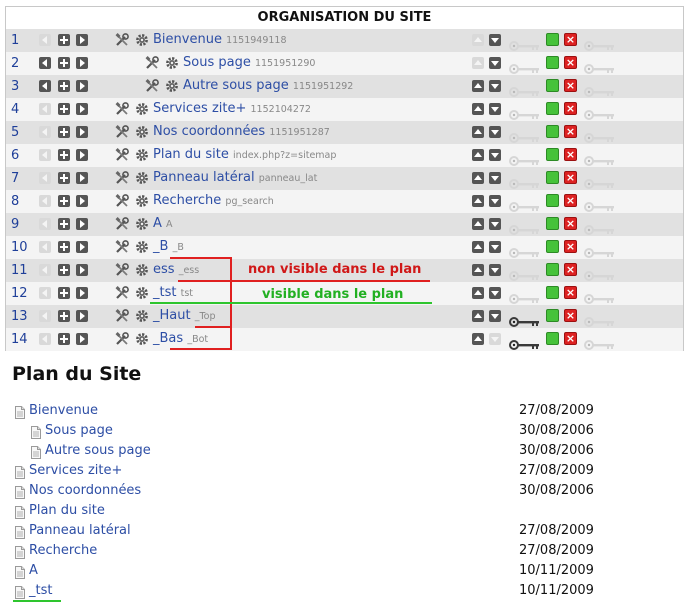 The width and height of the screenshot is (686, 606). What do you see at coordinates (180, 338) in the screenshot?
I see `page-title-link: _Bas _Bot` at bounding box center [180, 338].